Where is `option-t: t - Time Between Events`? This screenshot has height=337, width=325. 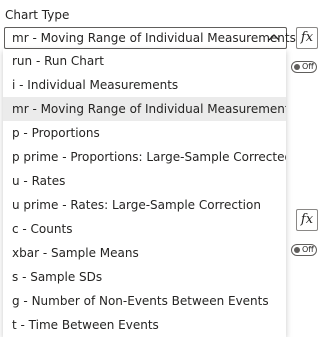 option-t: t - Time Between Events is located at coordinates (144, 325).